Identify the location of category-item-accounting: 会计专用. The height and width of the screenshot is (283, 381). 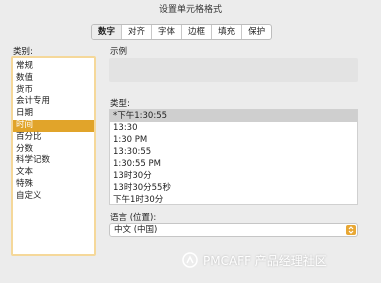
(53, 102).